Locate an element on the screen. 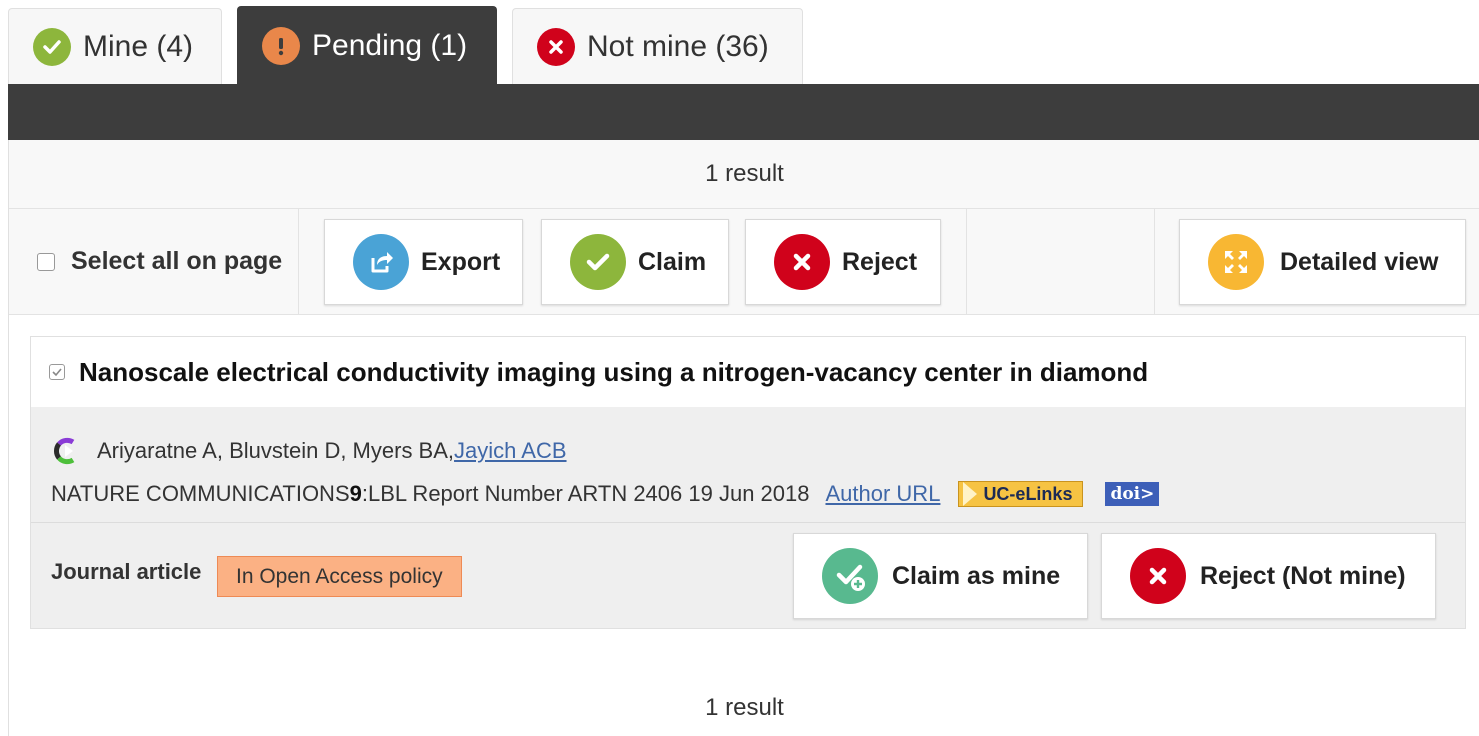  export-icon is located at coordinates (381, 262).